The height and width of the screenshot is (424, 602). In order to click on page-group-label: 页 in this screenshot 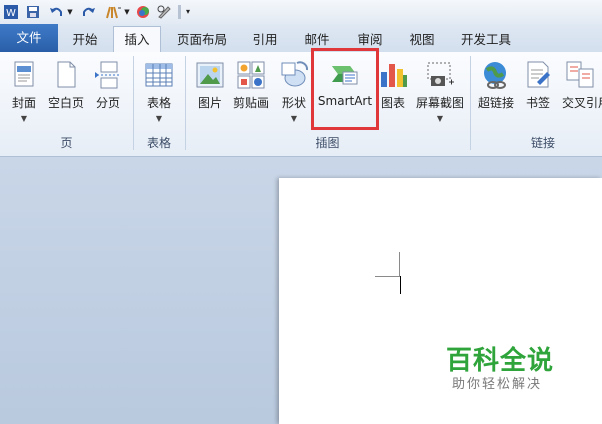, I will do `click(66, 143)`.